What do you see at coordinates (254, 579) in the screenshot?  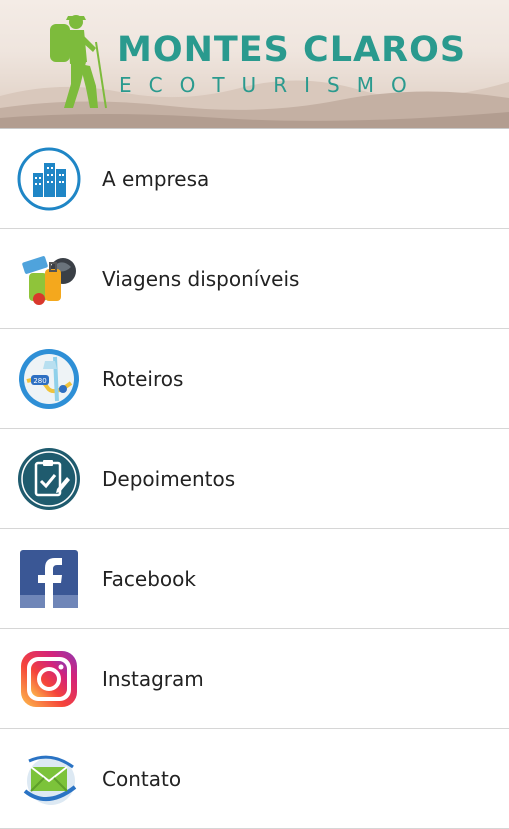 I see `menu-item-facebook: Facebook` at bounding box center [254, 579].